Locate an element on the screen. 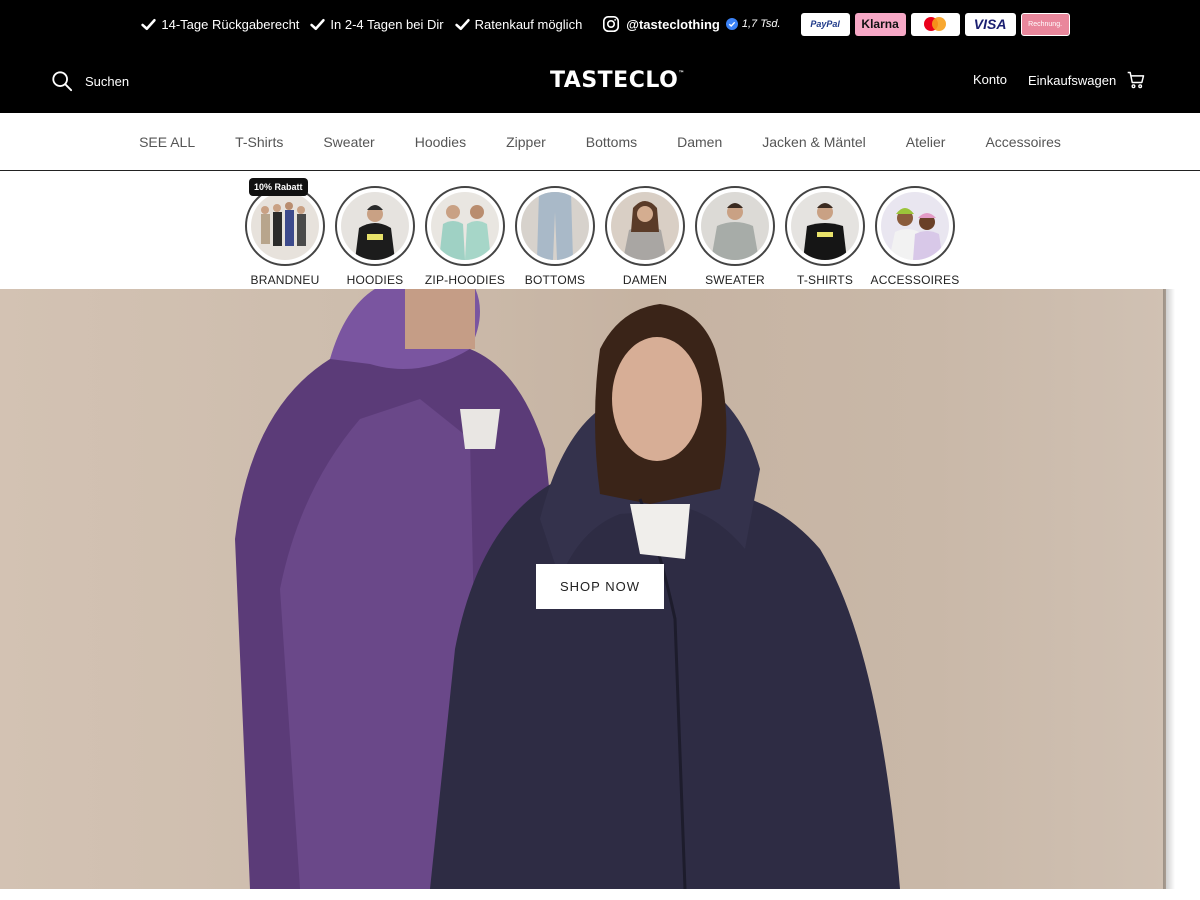 This screenshot has width=1200, height=900. main-header: Suchen TASTECLO™ Konto Einkaufswagen is located at coordinates (600, 80).